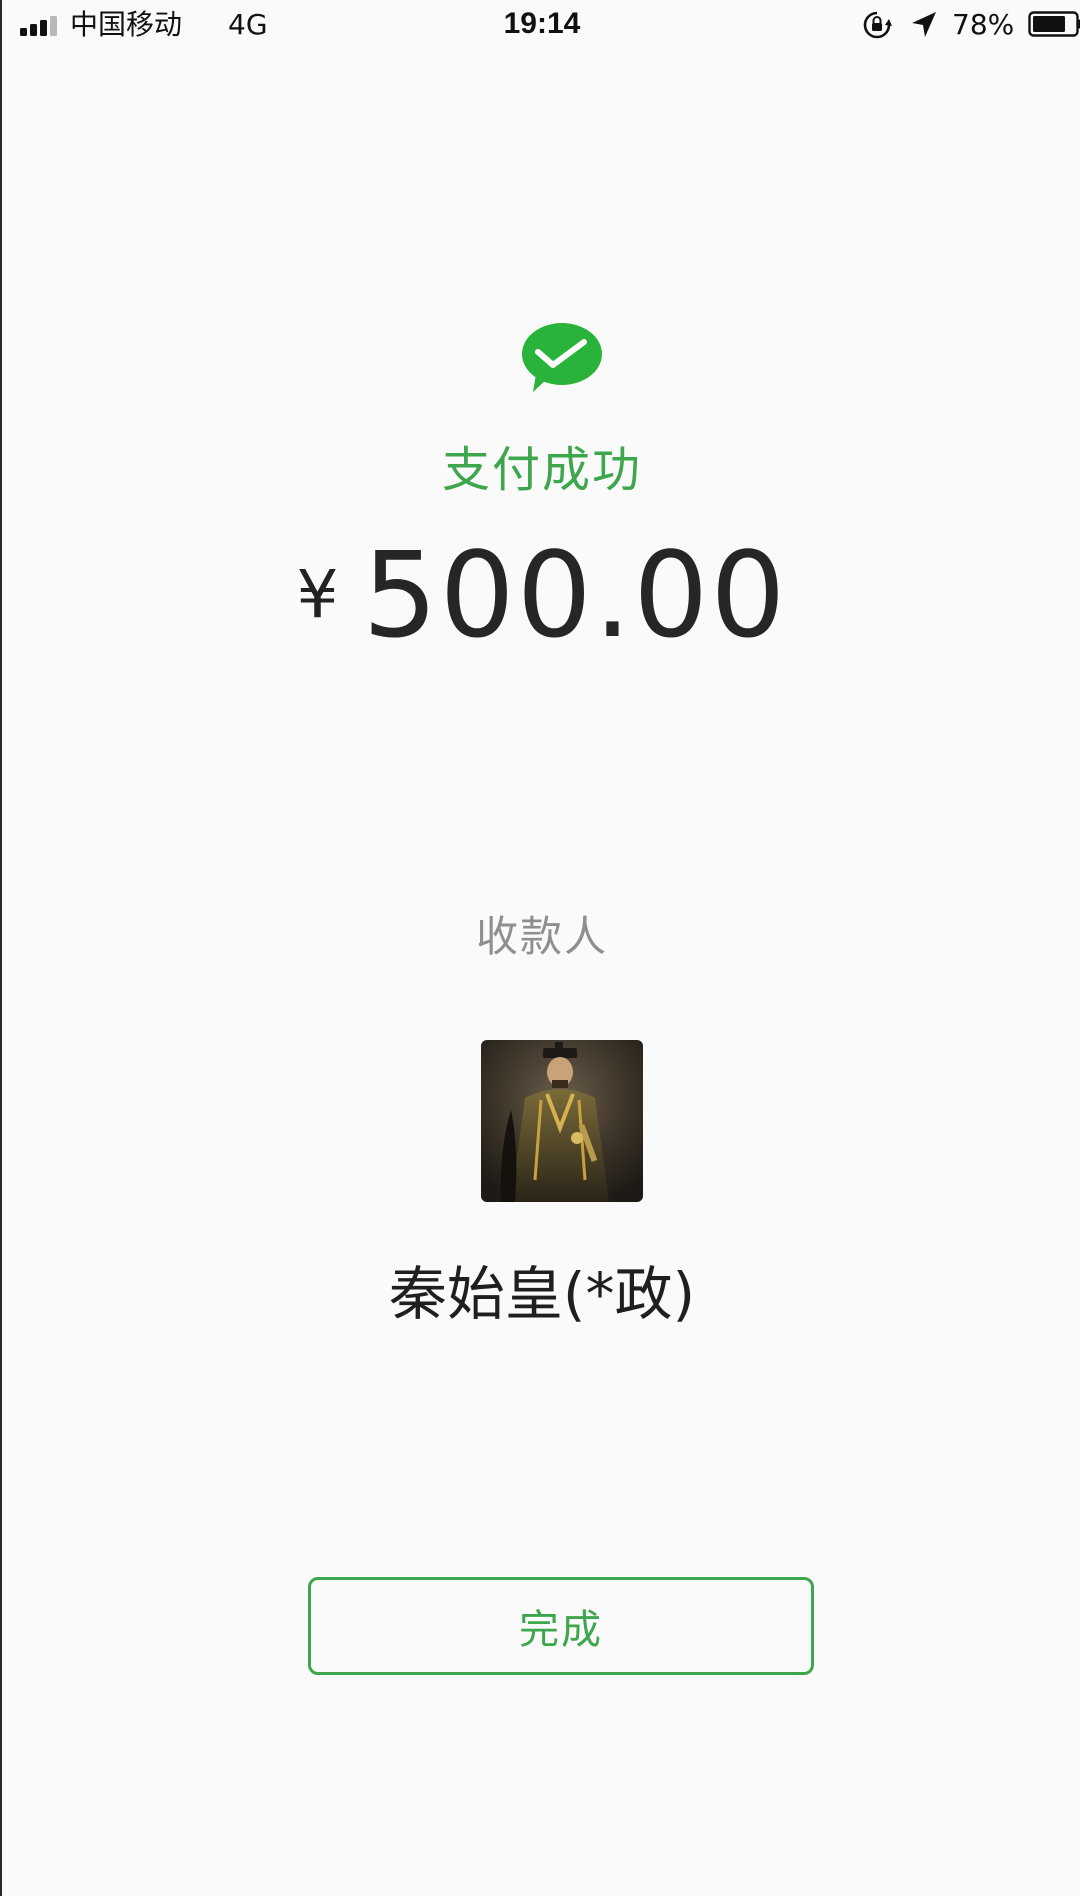  What do you see at coordinates (575, 595) in the screenshot?
I see `amount-value: 500.00` at bounding box center [575, 595].